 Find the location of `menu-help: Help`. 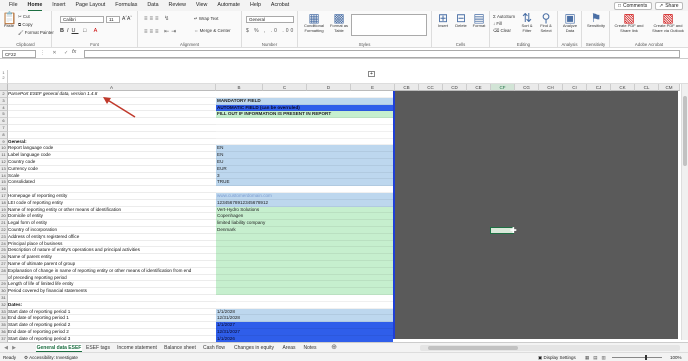

menu-help: Help is located at coordinates (255, 5).